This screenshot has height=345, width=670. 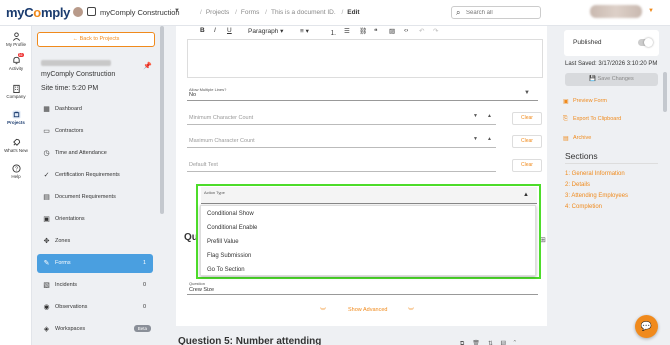 I want to click on duplicate-icon: ⧉, so click(x=466, y=343).